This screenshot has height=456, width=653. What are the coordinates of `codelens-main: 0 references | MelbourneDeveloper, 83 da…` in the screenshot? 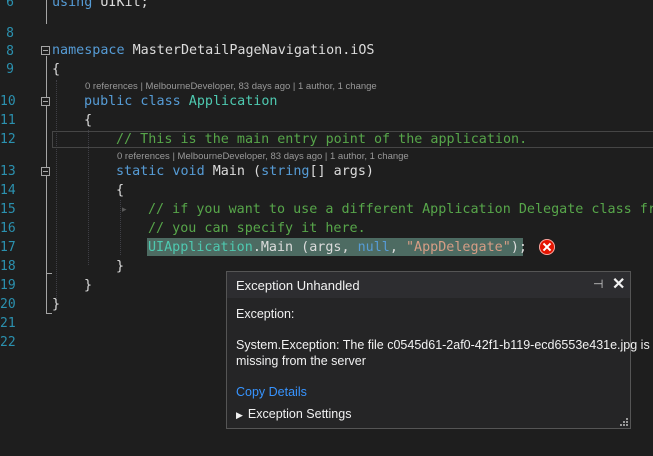 It's located at (263, 157).